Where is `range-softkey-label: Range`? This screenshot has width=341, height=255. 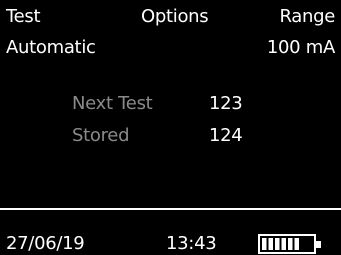
range-softkey-label: Range is located at coordinates (307, 17).